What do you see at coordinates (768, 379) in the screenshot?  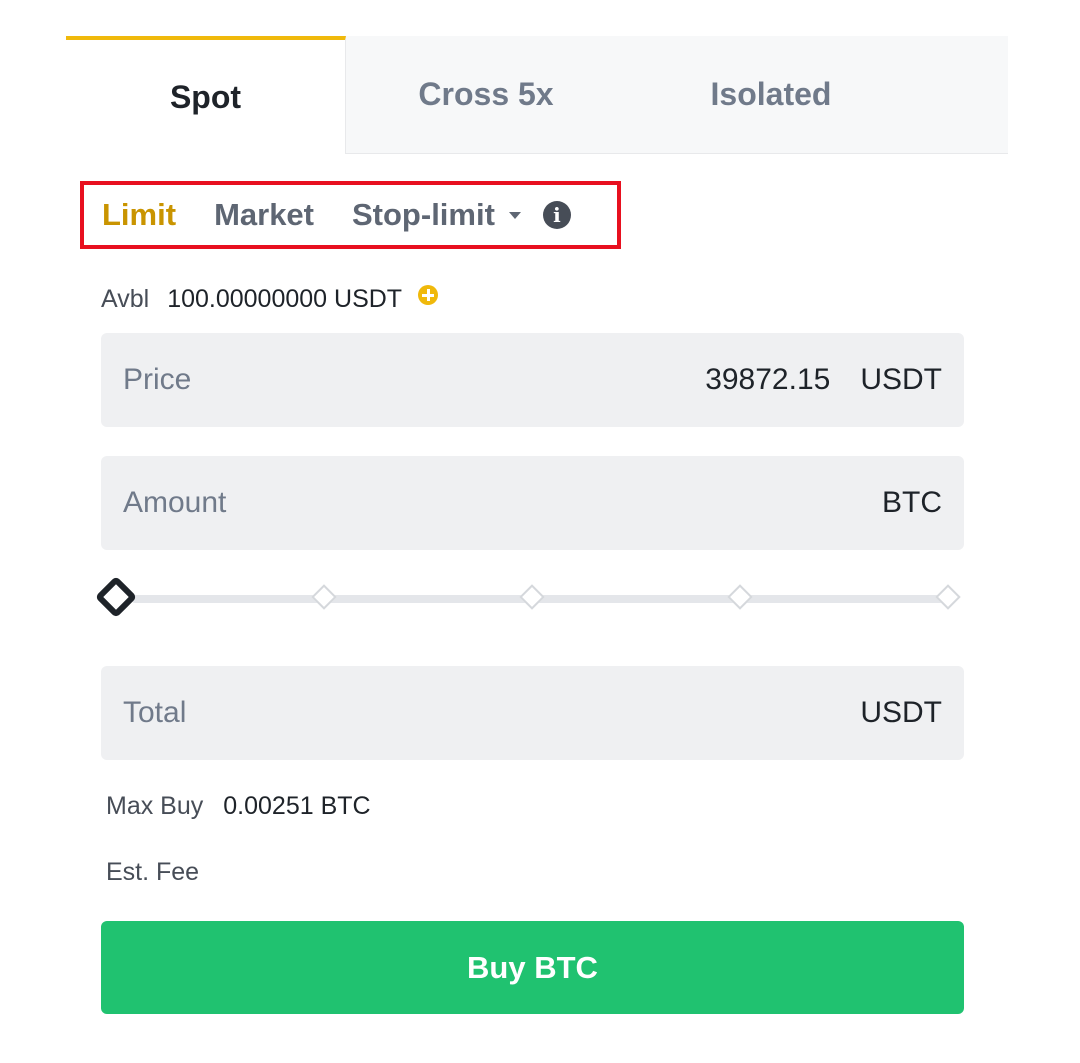 I see `price-value: 39872.15` at bounding box center [768, 379].